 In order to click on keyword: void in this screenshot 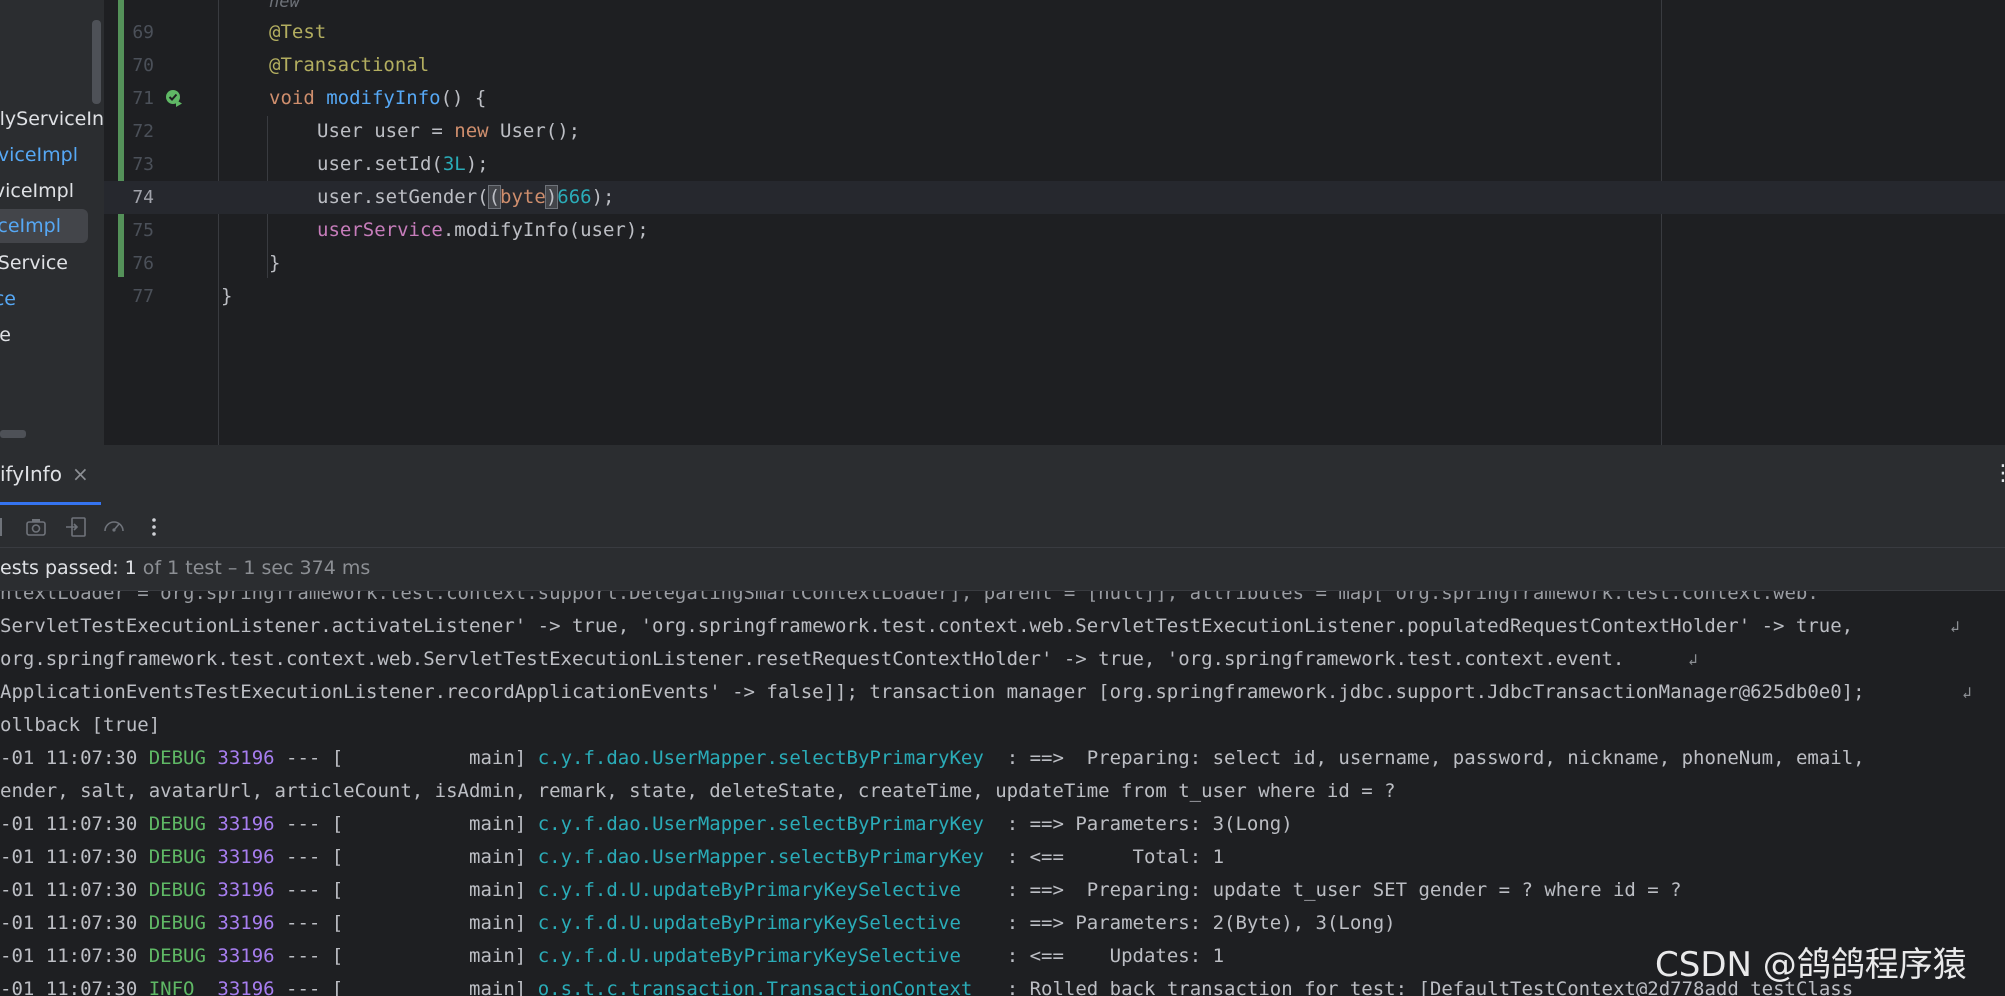, I will do `click(292, 98)`.